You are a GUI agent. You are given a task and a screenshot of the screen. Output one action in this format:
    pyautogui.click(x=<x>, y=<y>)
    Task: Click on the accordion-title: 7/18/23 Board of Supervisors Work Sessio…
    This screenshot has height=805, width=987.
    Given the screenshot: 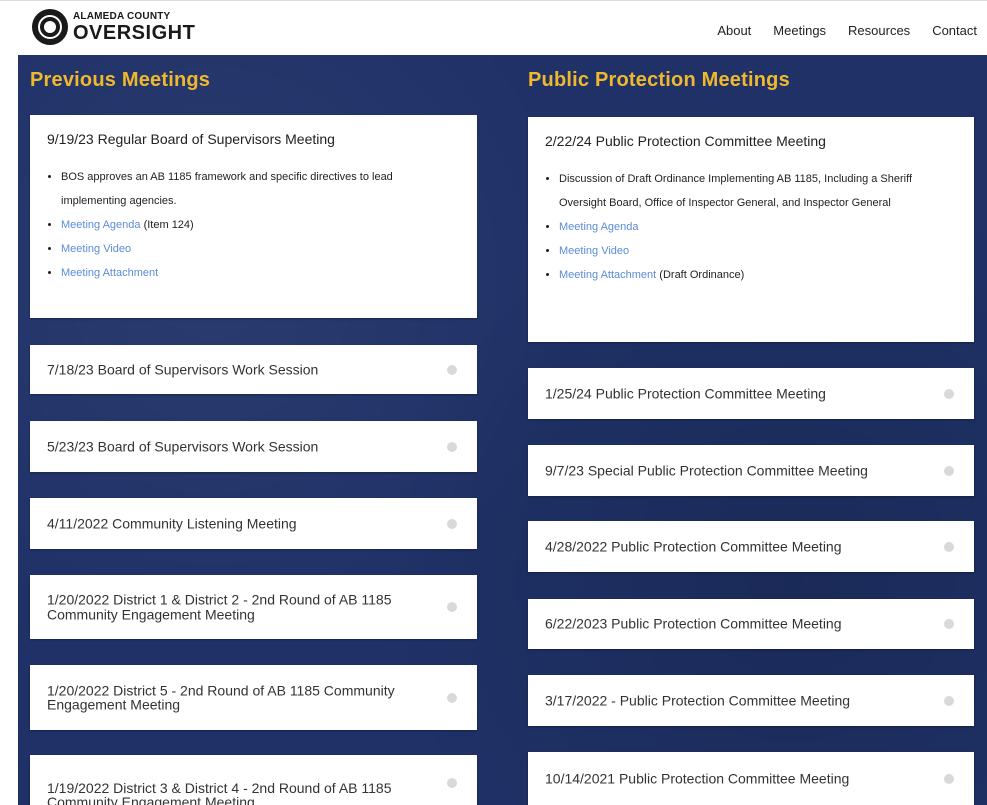 What is the action you would take?
    pyautogui.click(x=183, y=369)
    